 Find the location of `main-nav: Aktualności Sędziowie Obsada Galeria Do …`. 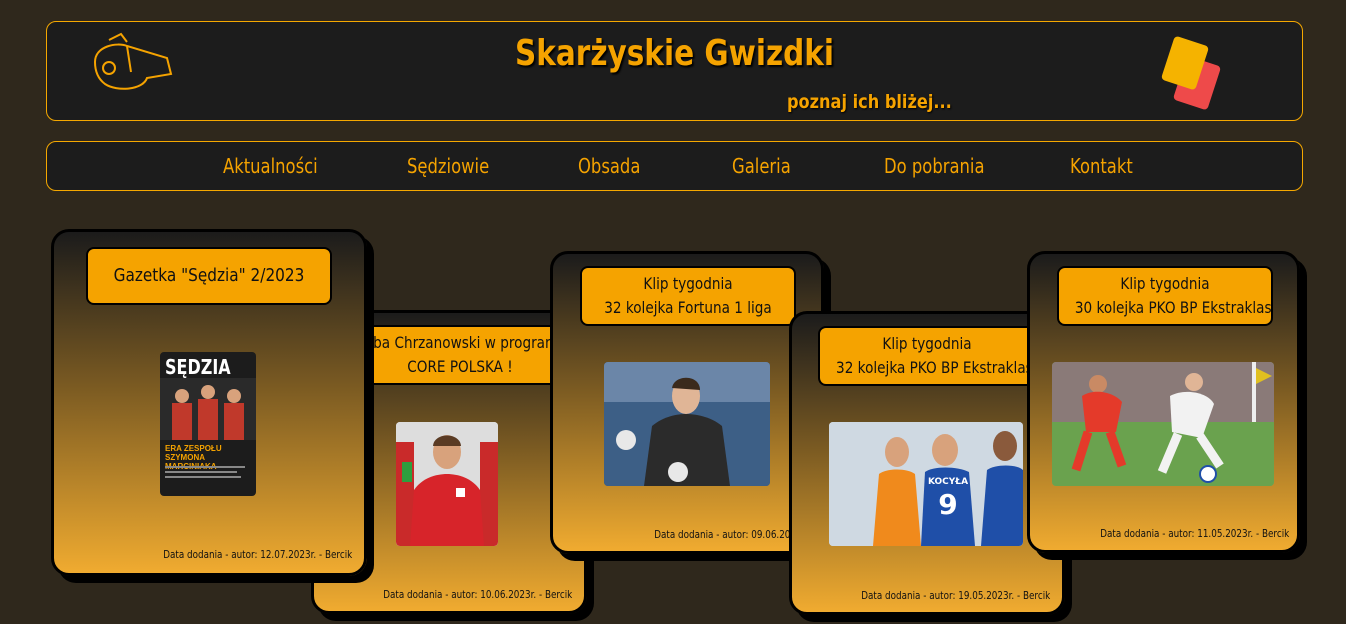

main-nav: Aktualności Sędziowie Obsada Galeria Do … is located at coordinates (674, 166).